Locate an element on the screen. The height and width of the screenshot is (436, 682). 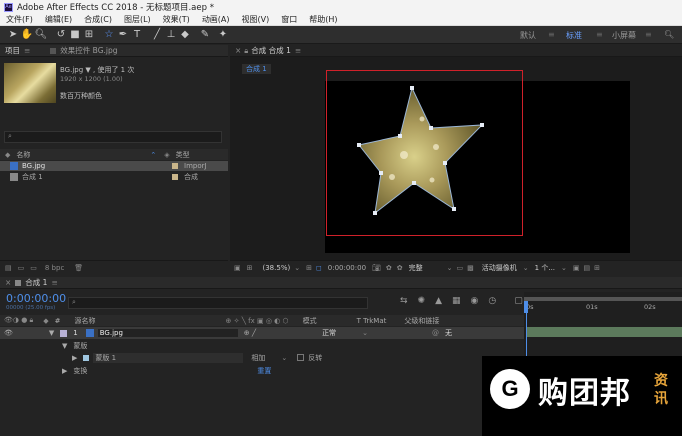
layer-row: 👁︎ ▼ 1 BG.jpg ⊕ ╱ 正常 ⌄ @ 无 is located at coordinates (262, 333).